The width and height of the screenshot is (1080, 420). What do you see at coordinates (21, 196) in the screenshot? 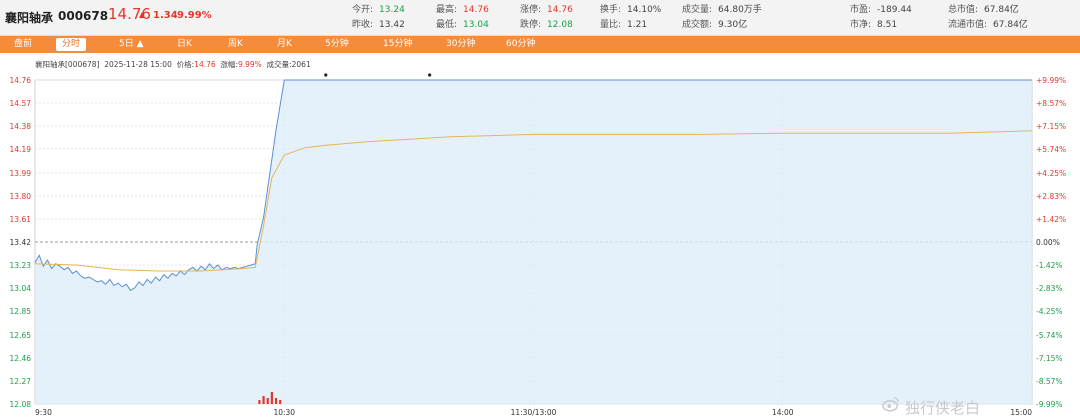
I see `y-tick-label: 13.80` at bounding box center [21, 196].